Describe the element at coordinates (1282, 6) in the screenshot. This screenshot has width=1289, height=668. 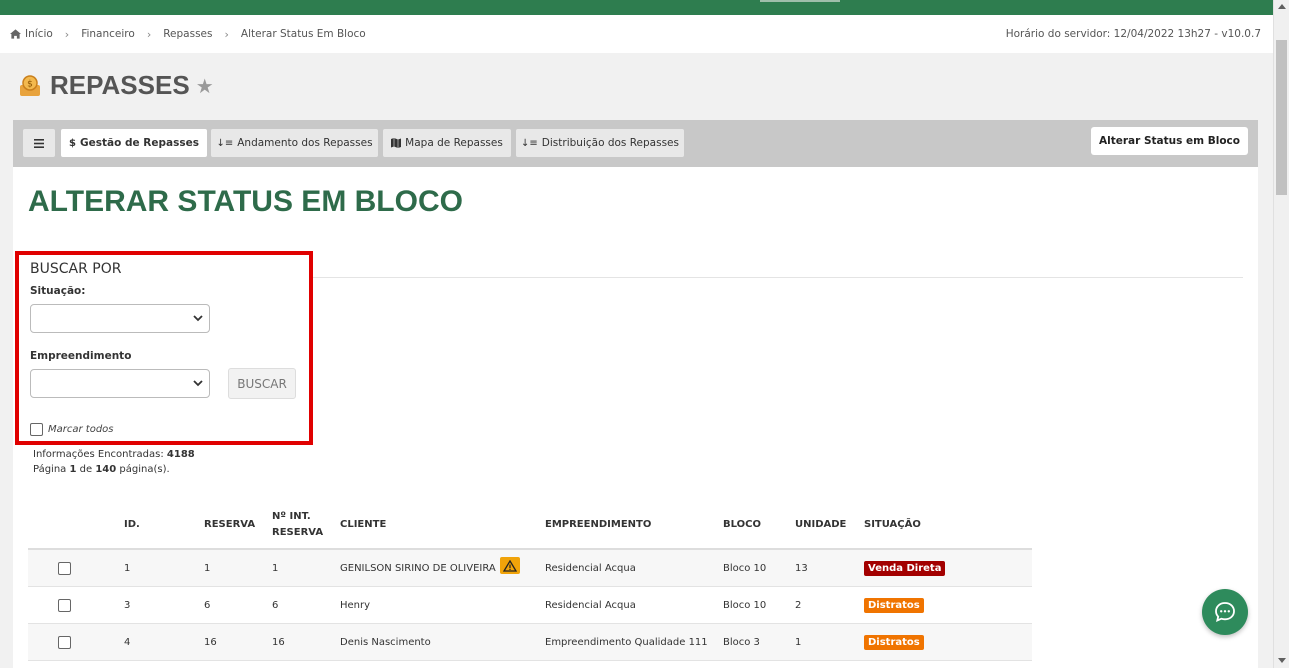
I see `scroll-up-icon` at that location.